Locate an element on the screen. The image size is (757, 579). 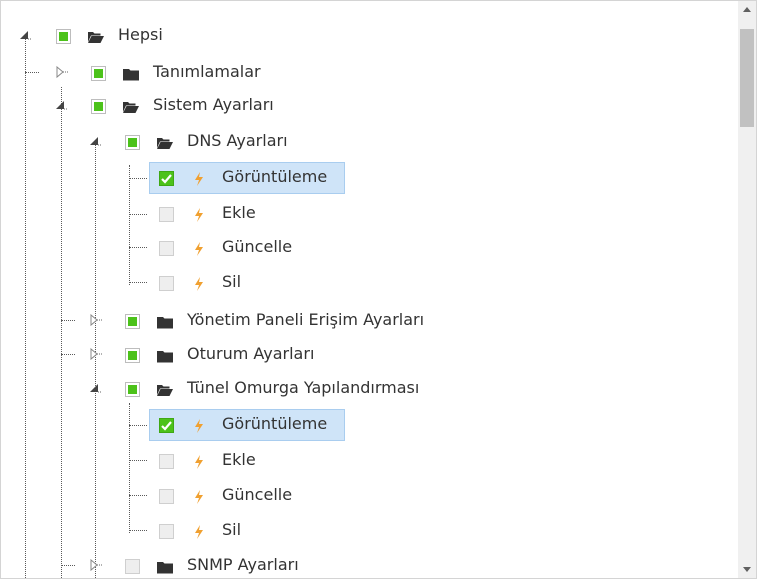
tree-node-tanimlamalar: Tanımlamalar is located at coordinates (151, 72).